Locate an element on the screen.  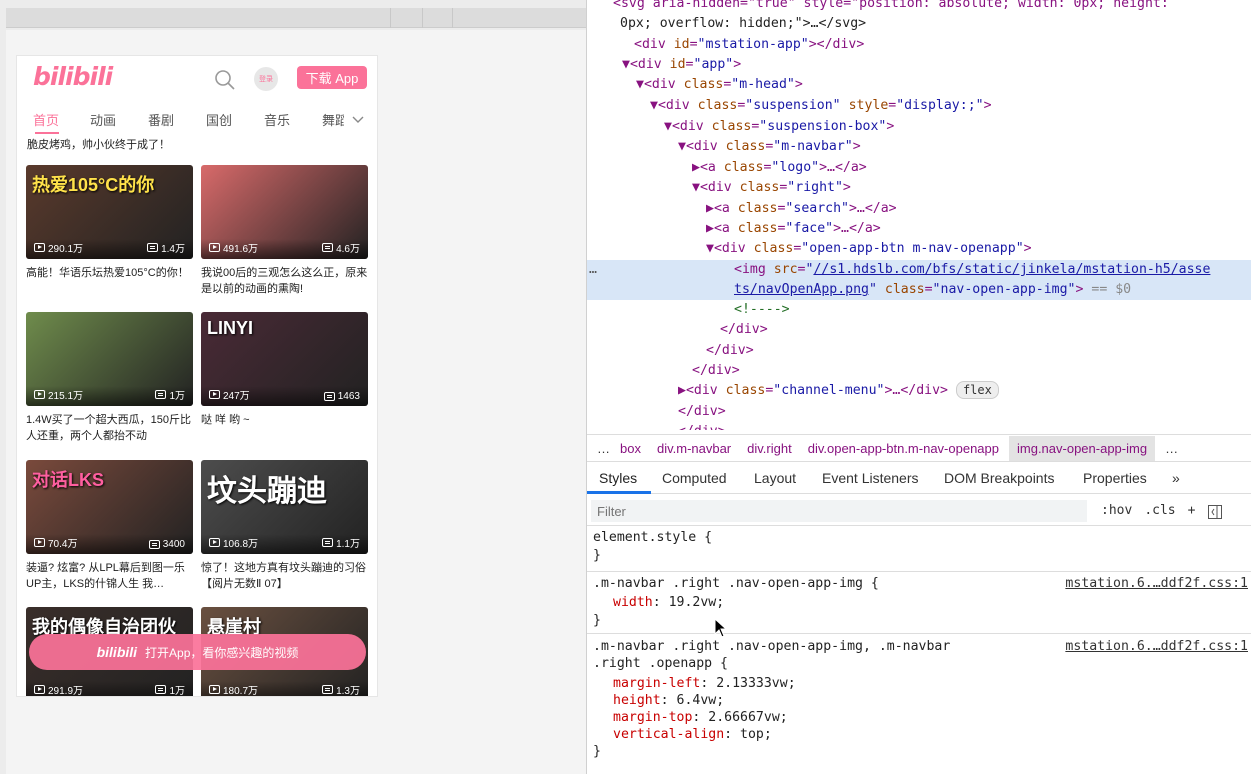
login-avatar: 登录 is located at coordinates (266, 79).